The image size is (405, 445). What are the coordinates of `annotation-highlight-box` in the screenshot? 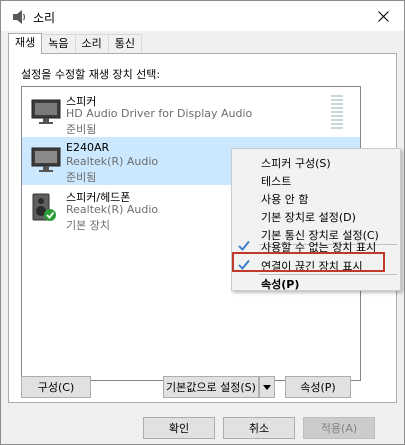 It's located at (308, 262).